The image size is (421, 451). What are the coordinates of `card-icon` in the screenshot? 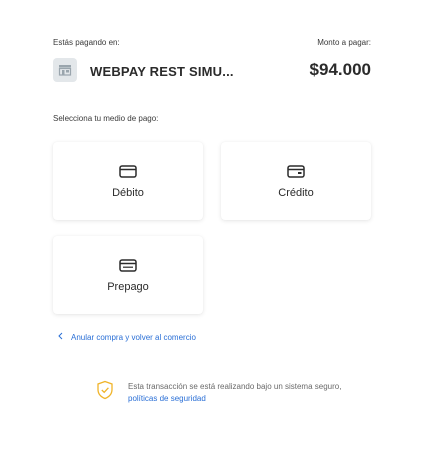 It's located at (128, 171).